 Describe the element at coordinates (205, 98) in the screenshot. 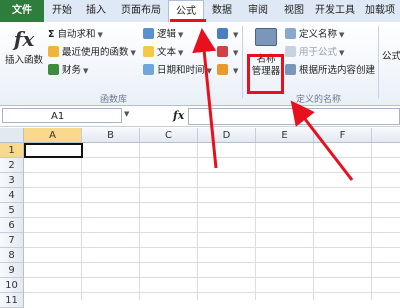

I see `arrow-to-formulas-tab` at that location.